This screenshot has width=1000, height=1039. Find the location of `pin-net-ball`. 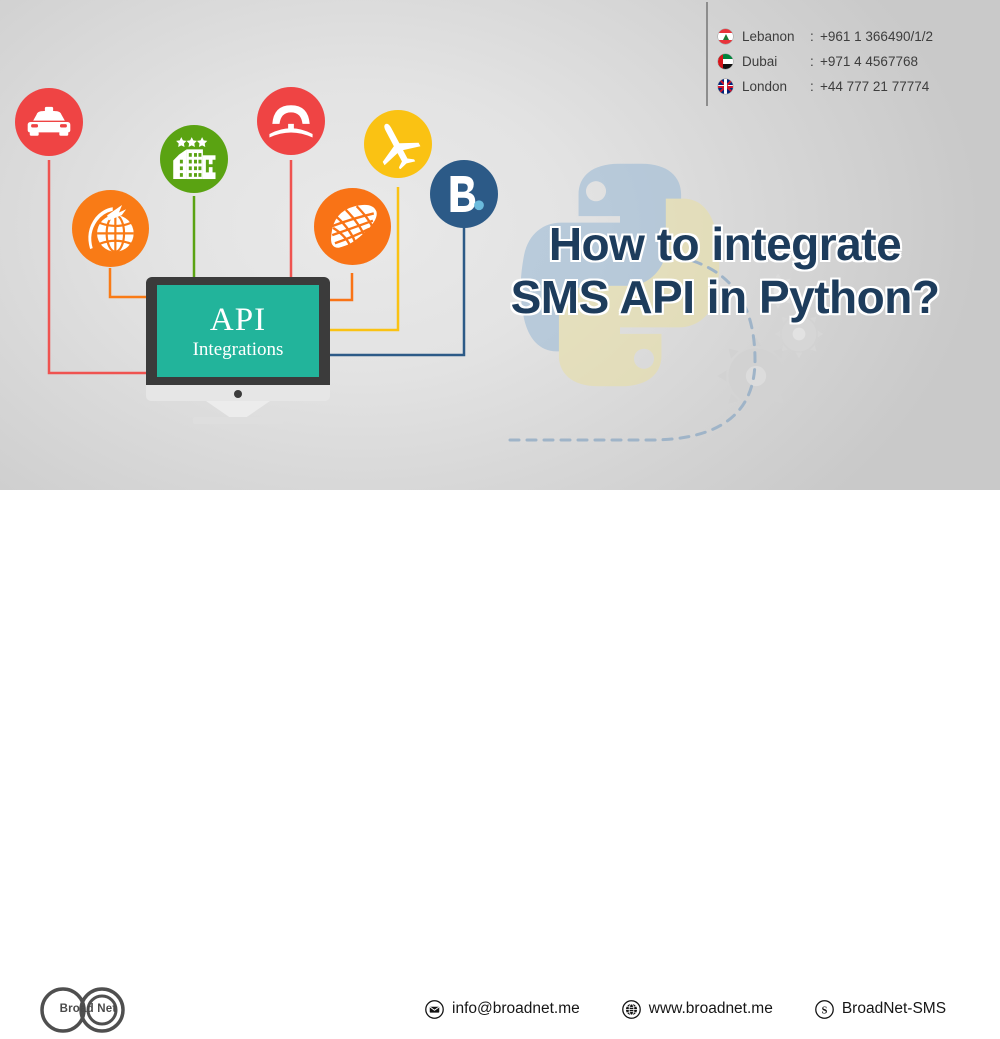

pin-net-ball is located at coordinates (352, 226).